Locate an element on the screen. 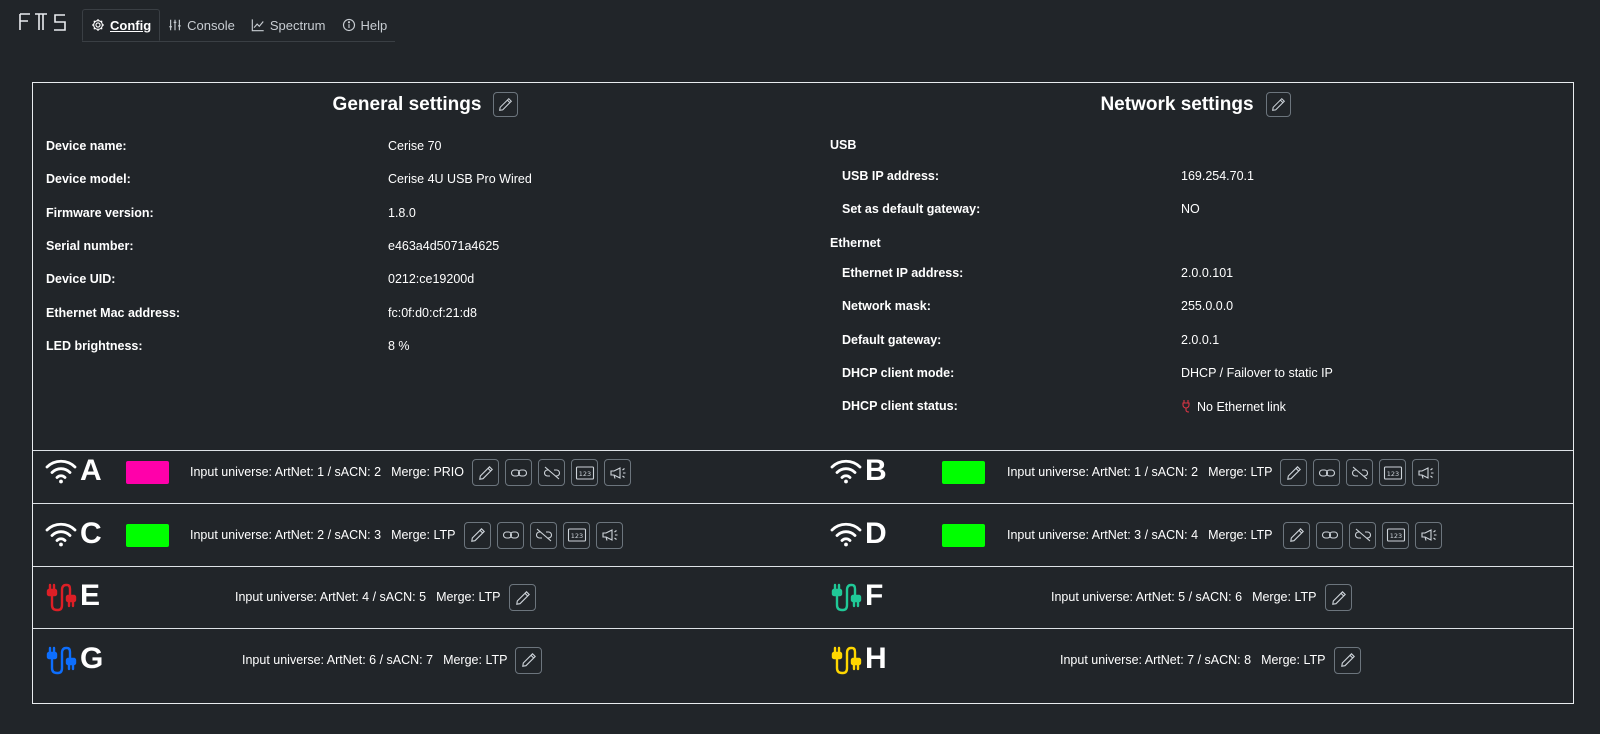 The width and height of the screenshot is (1600, 734). universe-input: Input universe: ArtNet: 7 / sACN: 8 is located at coordinates (1156, 659).